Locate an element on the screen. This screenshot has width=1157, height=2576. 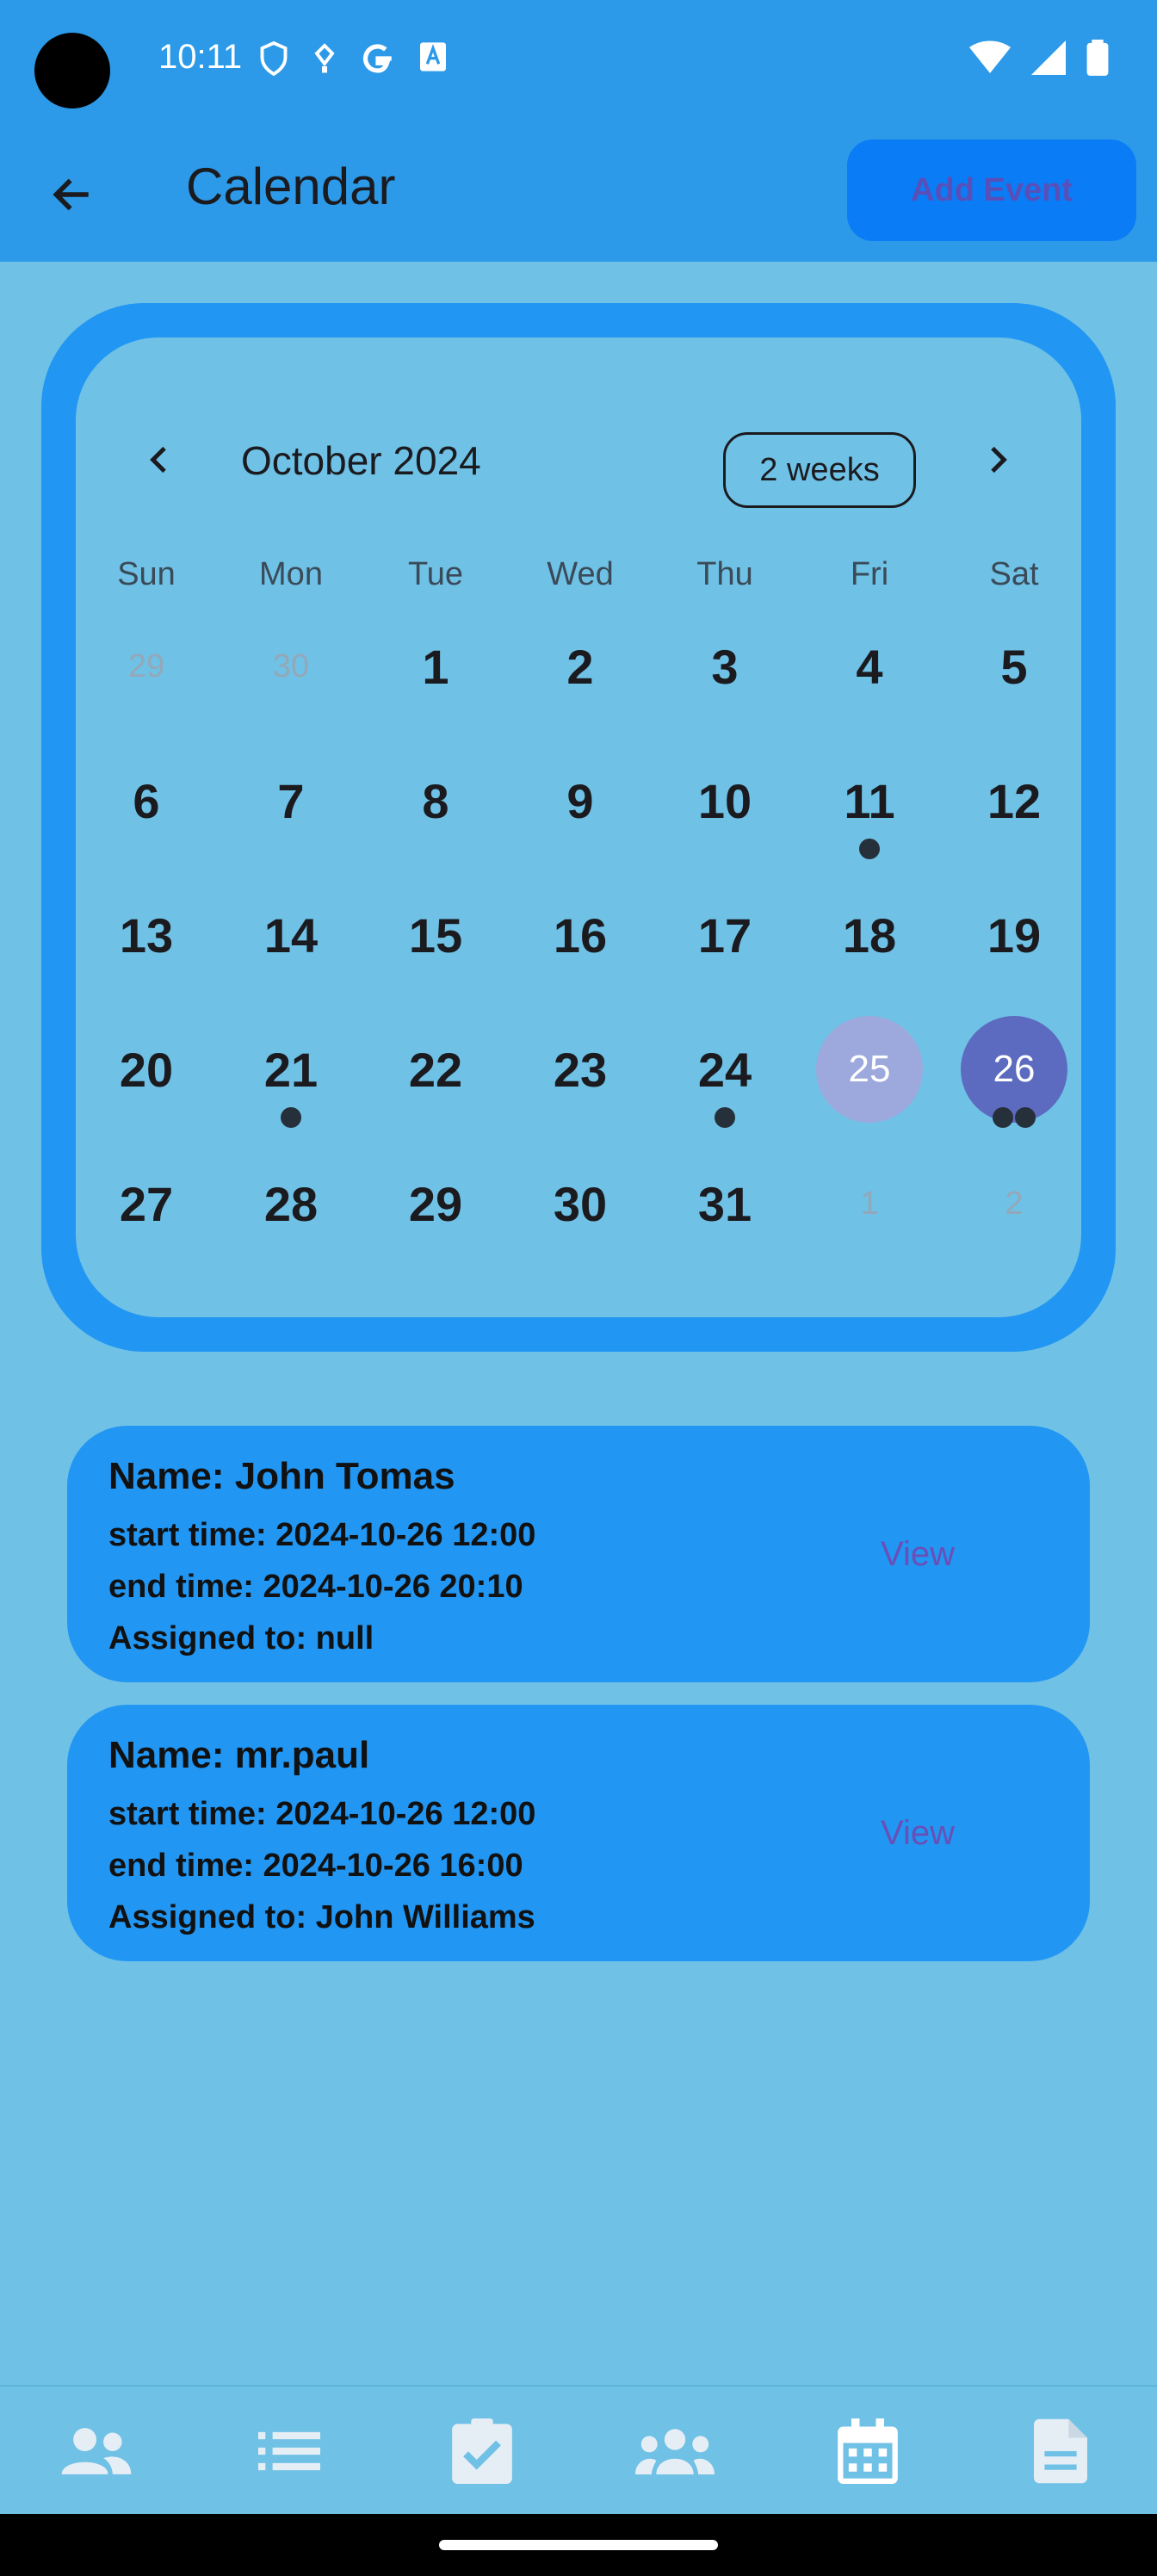
home-gesture-handle is located at coordinates (579, 2545).